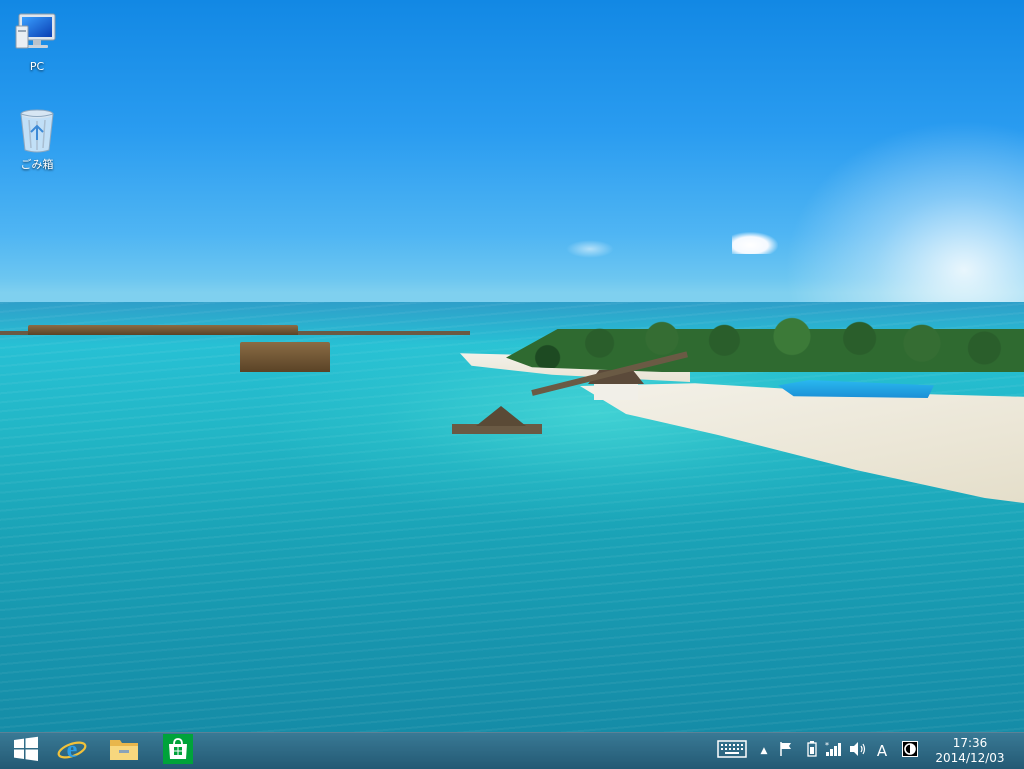  I want to click on chevron-up-icon: ▲, so click(764, 751).